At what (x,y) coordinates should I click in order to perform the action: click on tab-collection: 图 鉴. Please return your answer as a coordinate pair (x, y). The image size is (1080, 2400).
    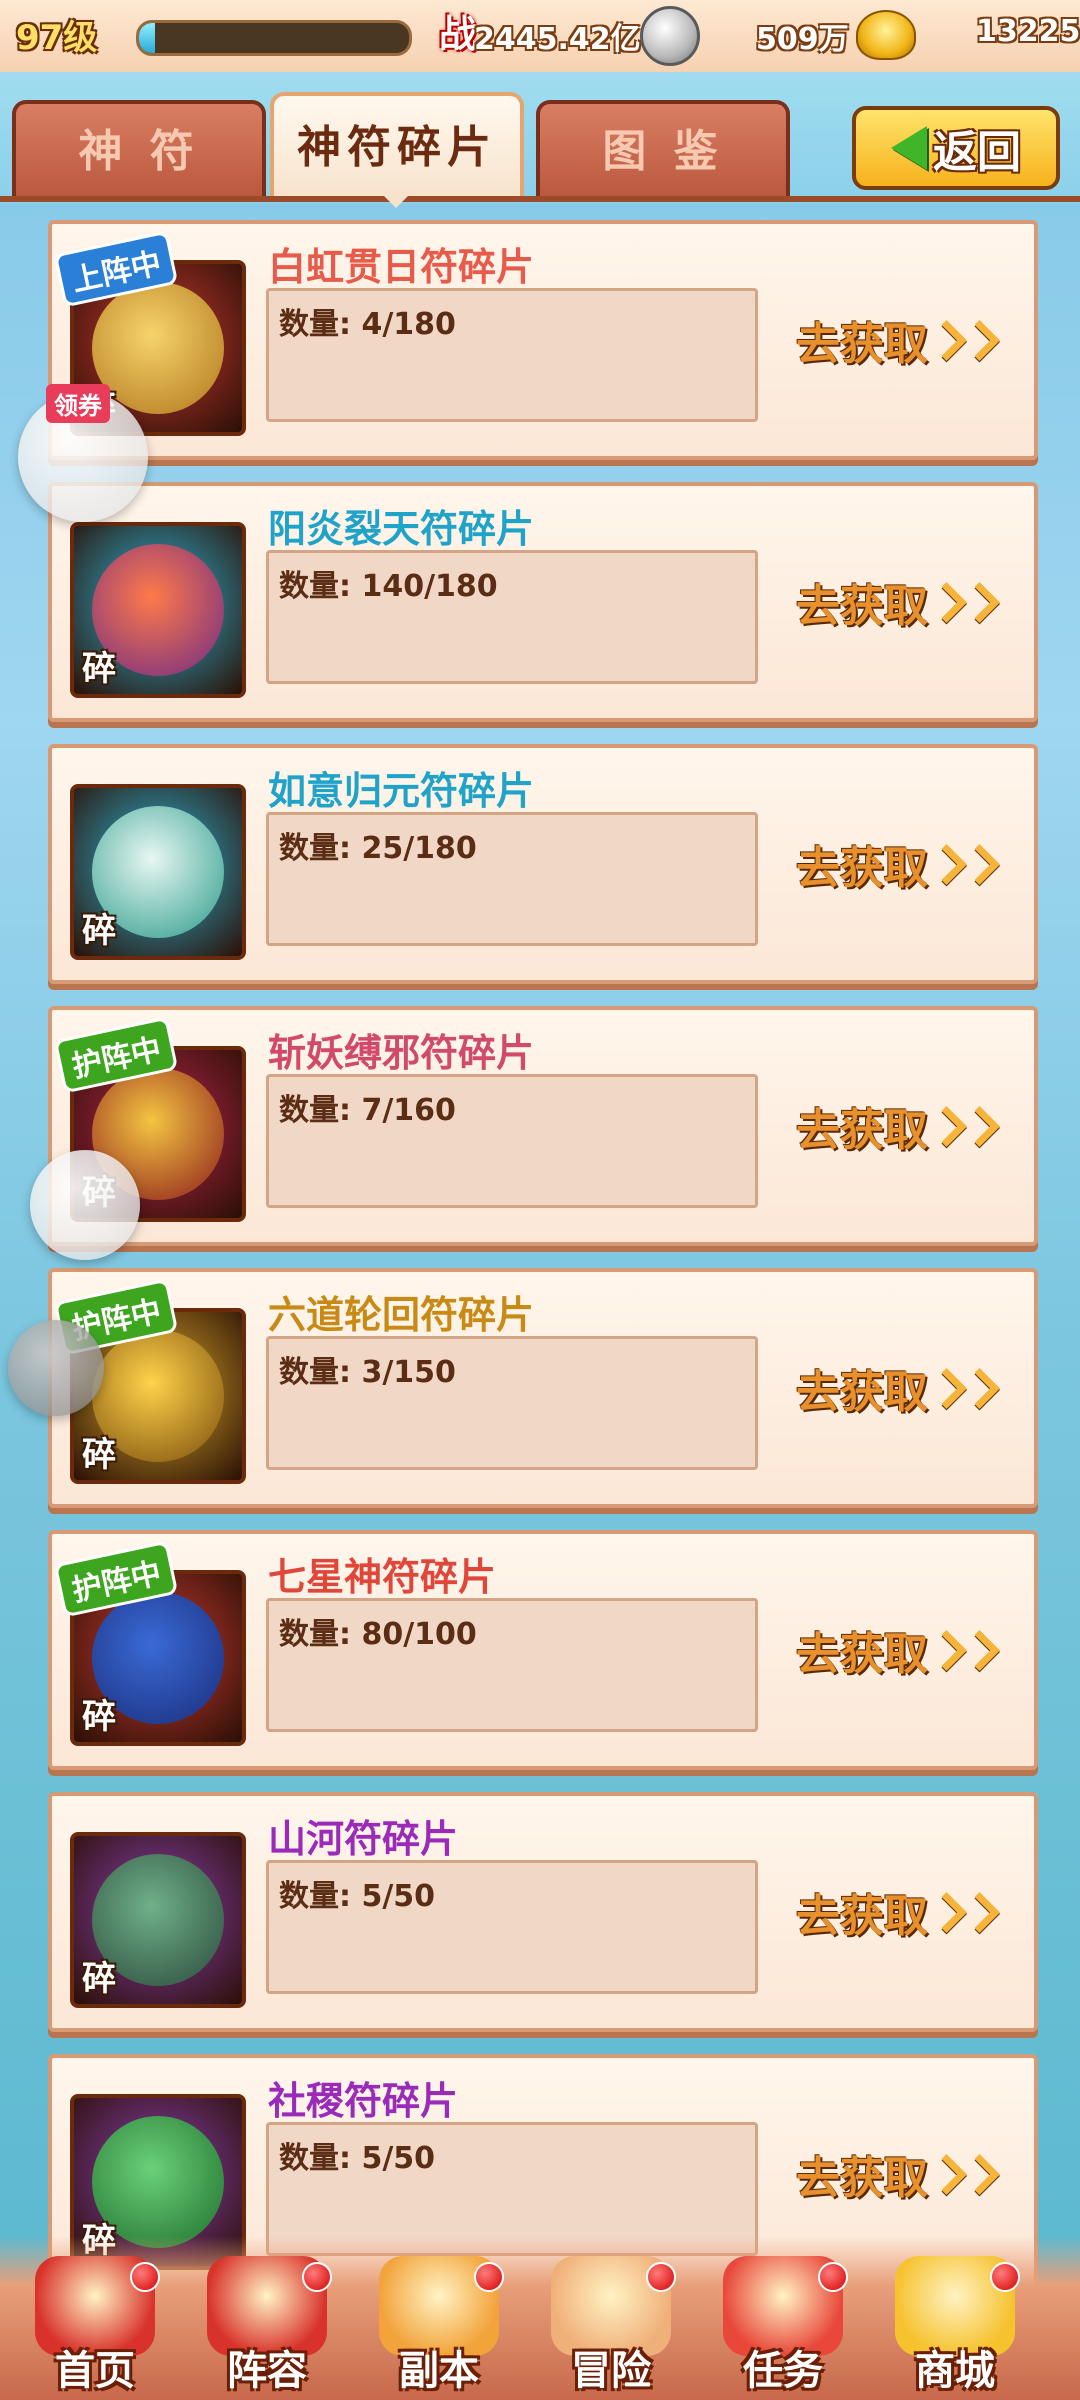
    Looking at the image, I should click on (663, 150).